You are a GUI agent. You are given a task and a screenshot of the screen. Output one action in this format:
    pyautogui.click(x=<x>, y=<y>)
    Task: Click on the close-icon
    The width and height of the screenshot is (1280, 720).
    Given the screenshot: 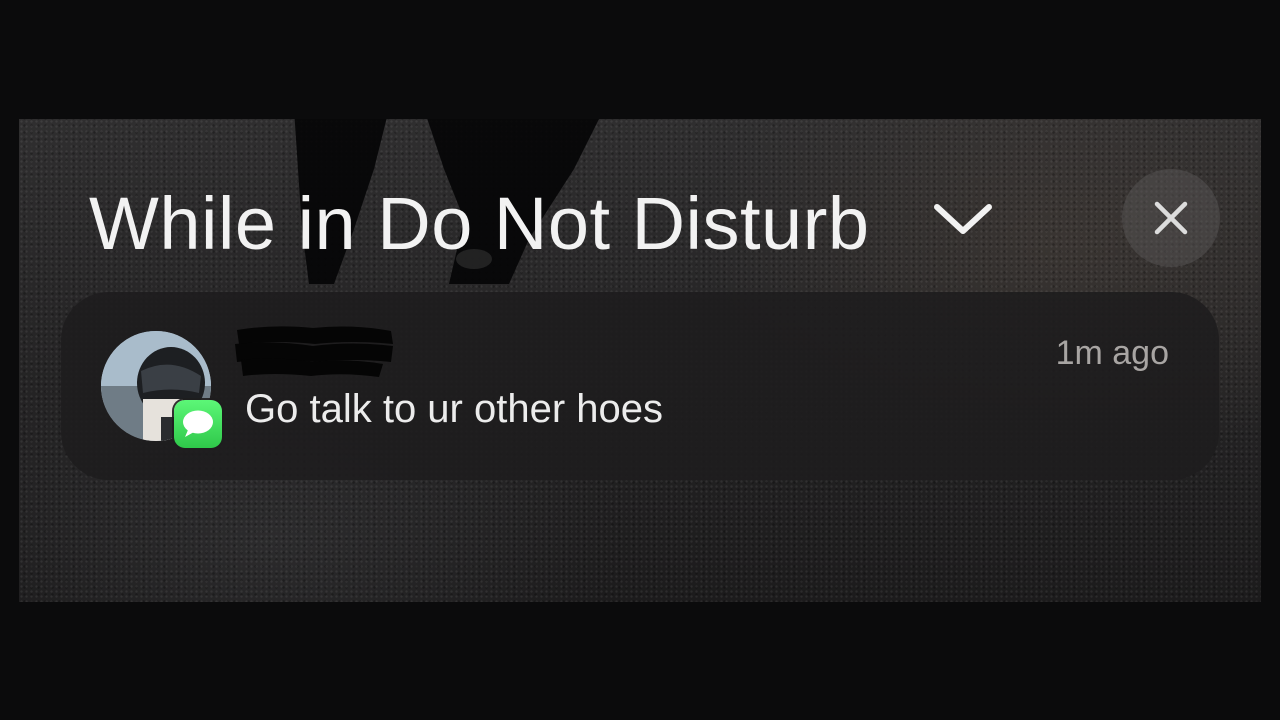 What is the action you would take?
    pyautogui.click(x=1171, y=218)
    